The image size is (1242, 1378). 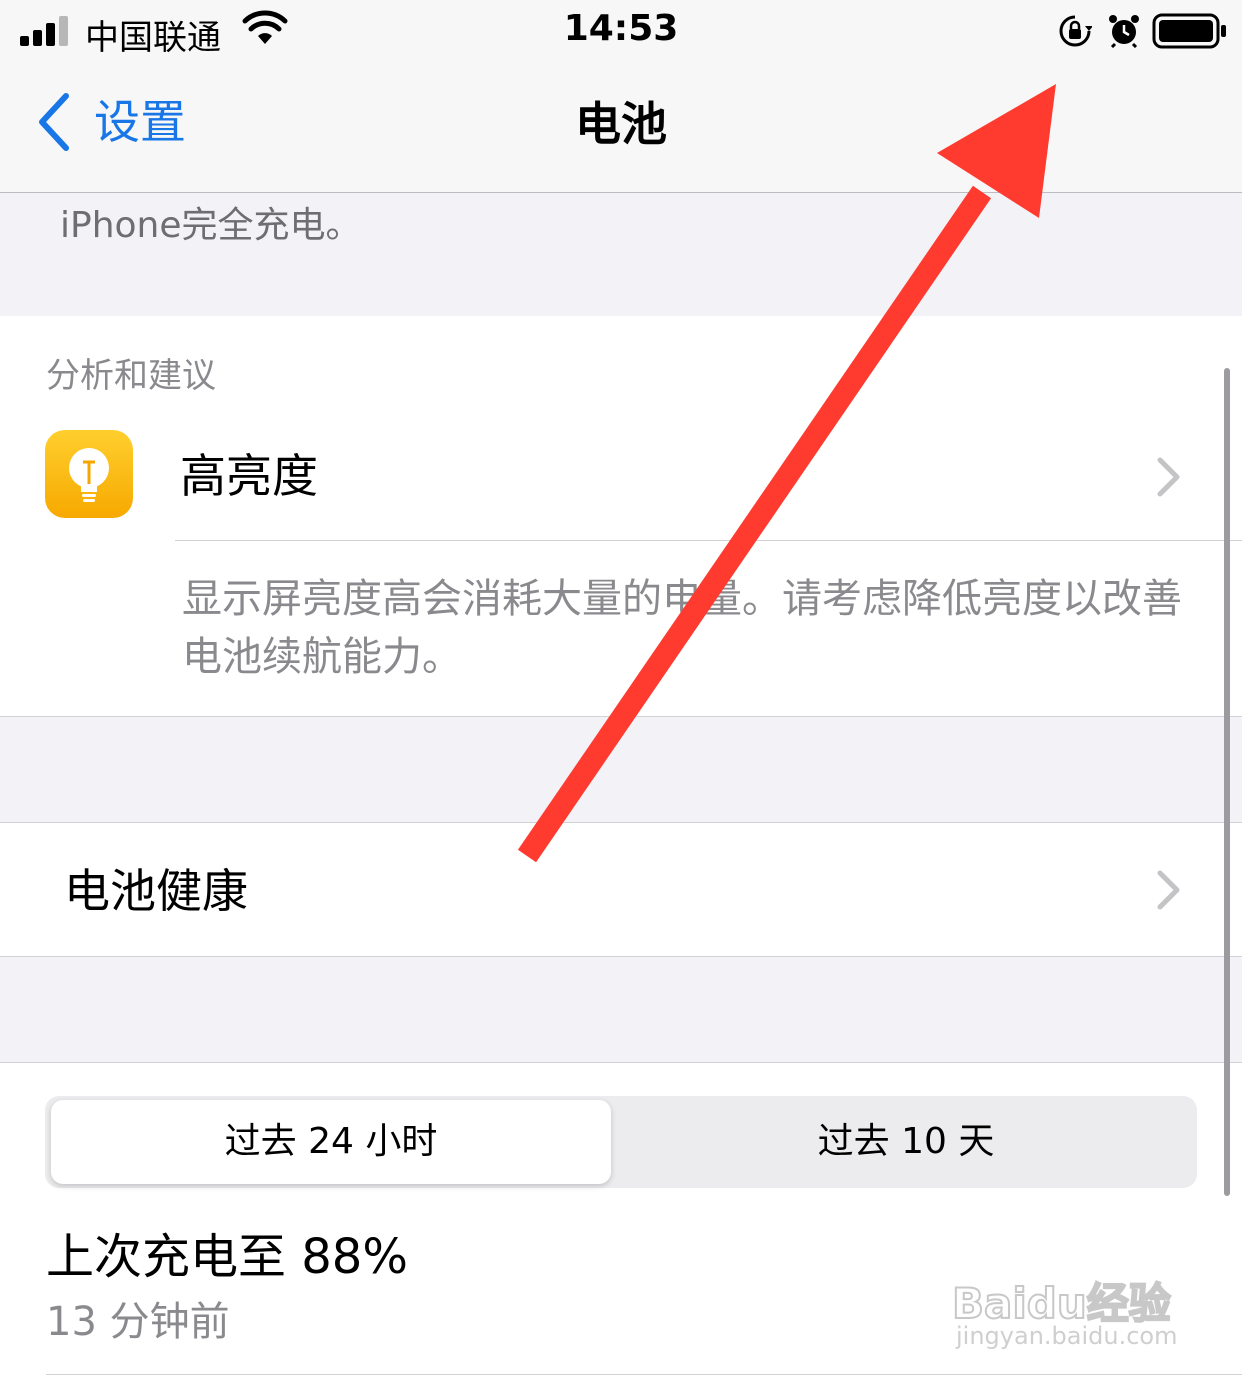 I want to click on battery-icon, so click(x=1189, y=31).